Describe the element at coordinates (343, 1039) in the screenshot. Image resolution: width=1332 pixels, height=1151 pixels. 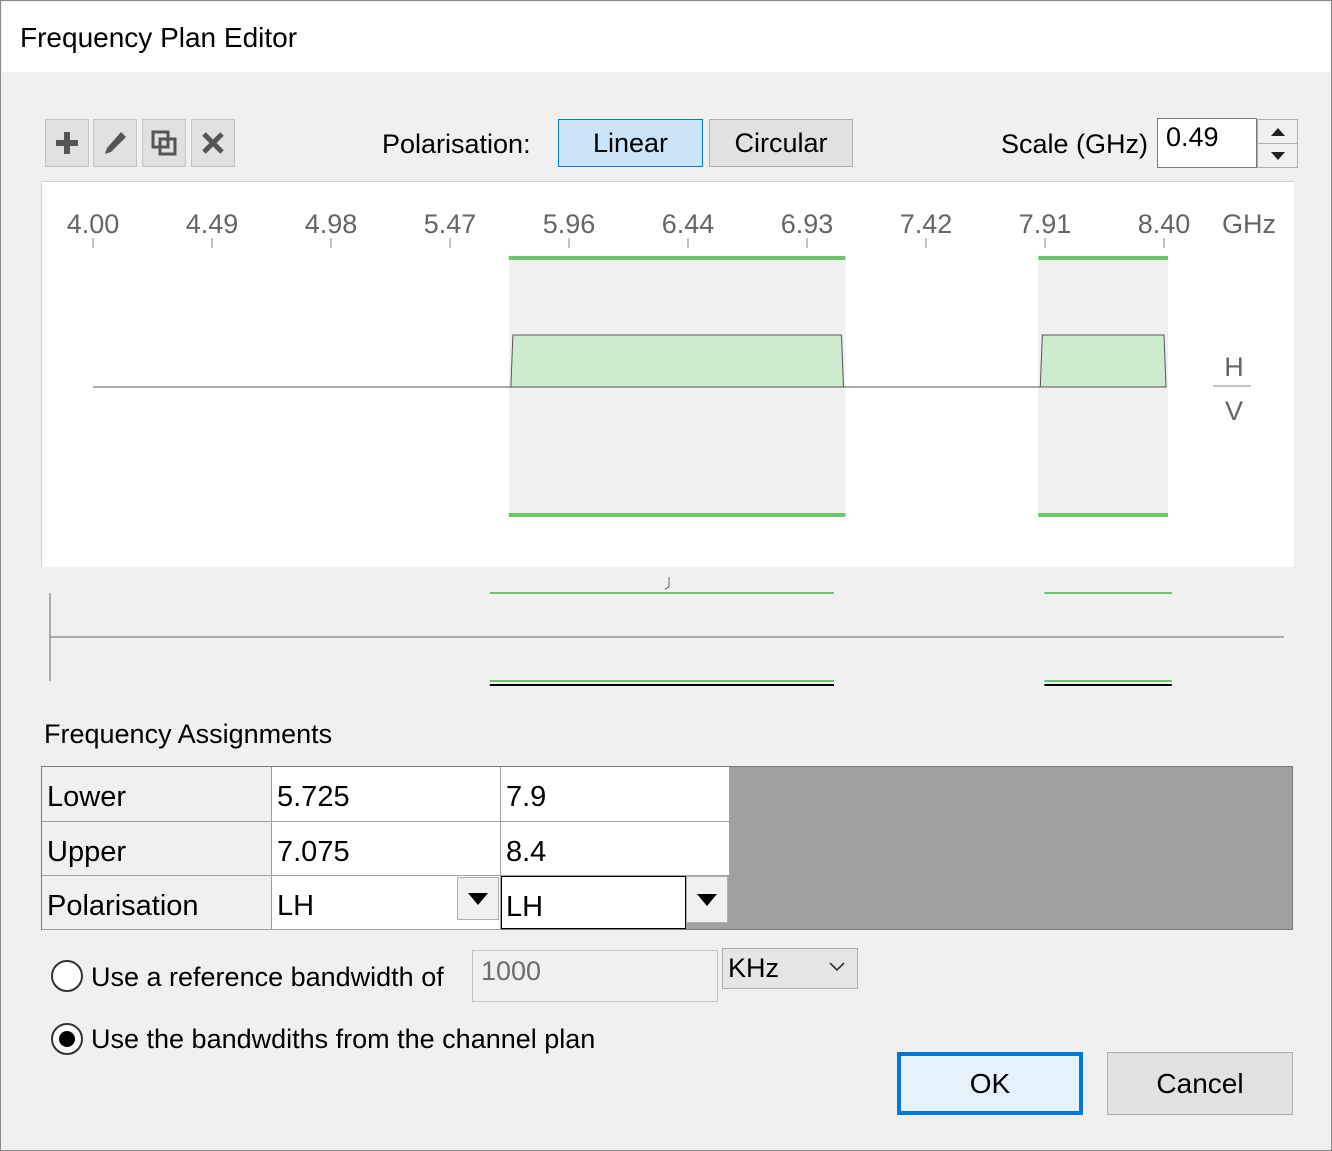
I see `channel-plan-bandwidth-label: Use the bandwdiths from the channel plan` at that location.